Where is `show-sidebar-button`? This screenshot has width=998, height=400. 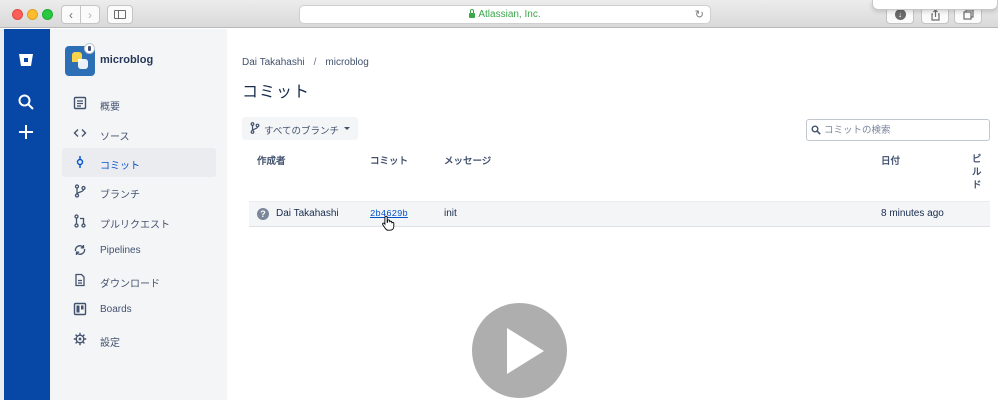
show-sidebar-button is located at coordinates (120, 14).